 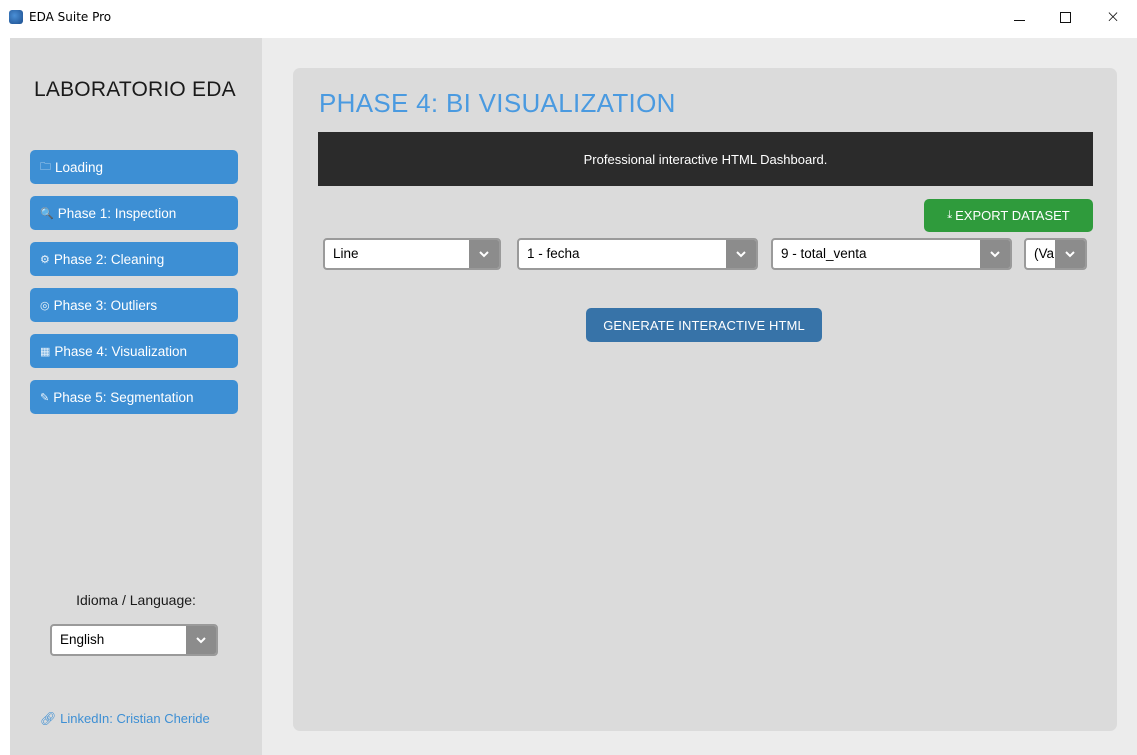 I want to click on app-icon, so click(x=16, y=17).